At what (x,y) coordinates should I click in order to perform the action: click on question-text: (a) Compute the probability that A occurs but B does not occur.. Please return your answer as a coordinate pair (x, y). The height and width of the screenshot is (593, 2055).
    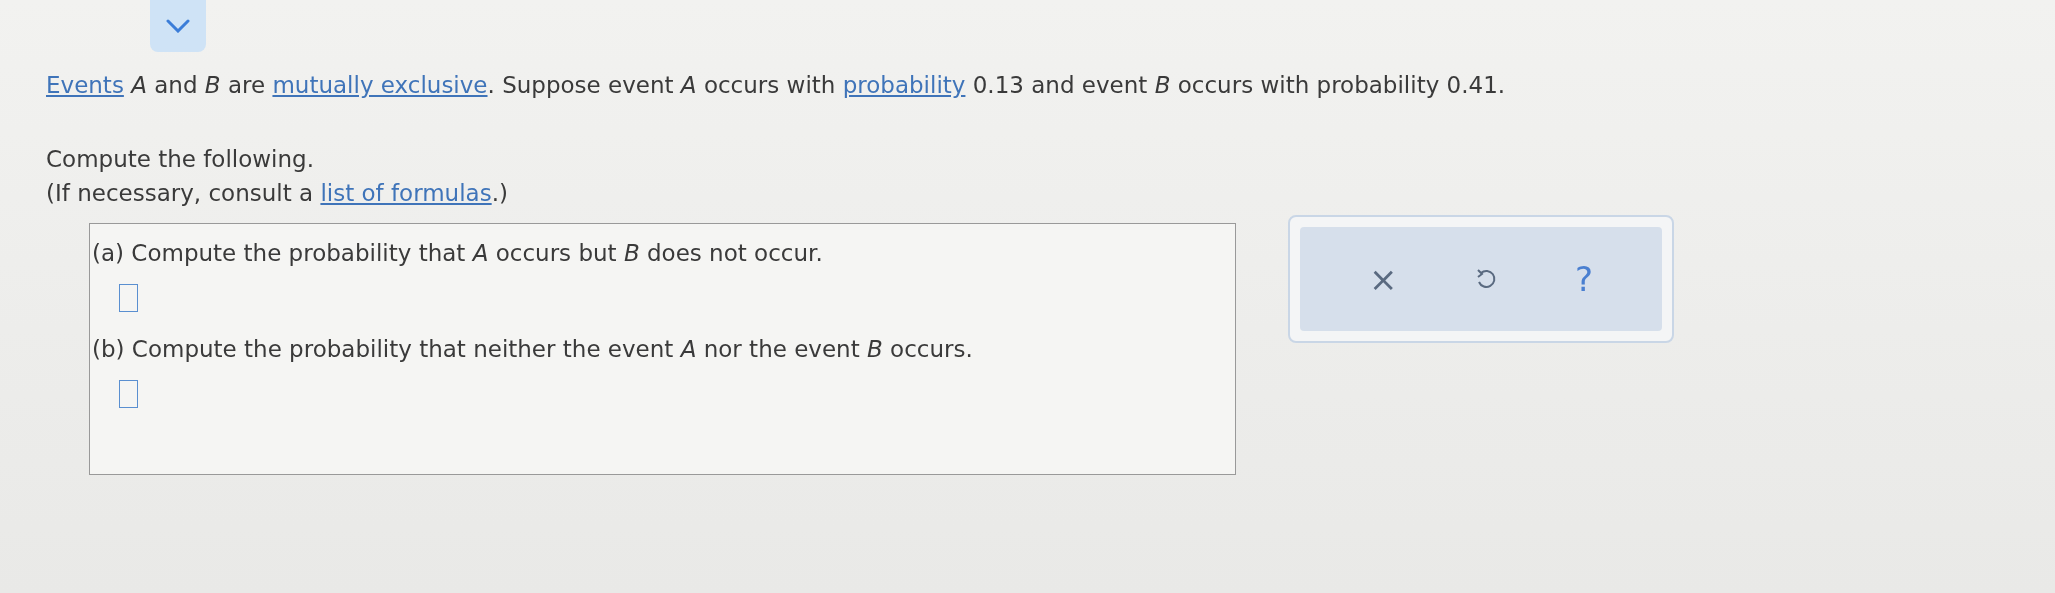
    Looking at the image, I should click on (458, 253).